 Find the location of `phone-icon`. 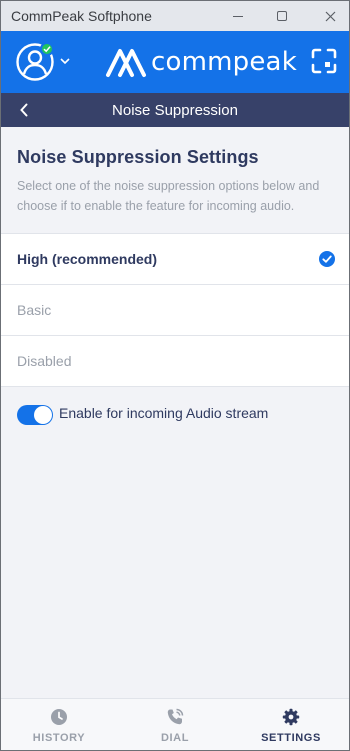

phone-icon is located at coordinates (175, 716).